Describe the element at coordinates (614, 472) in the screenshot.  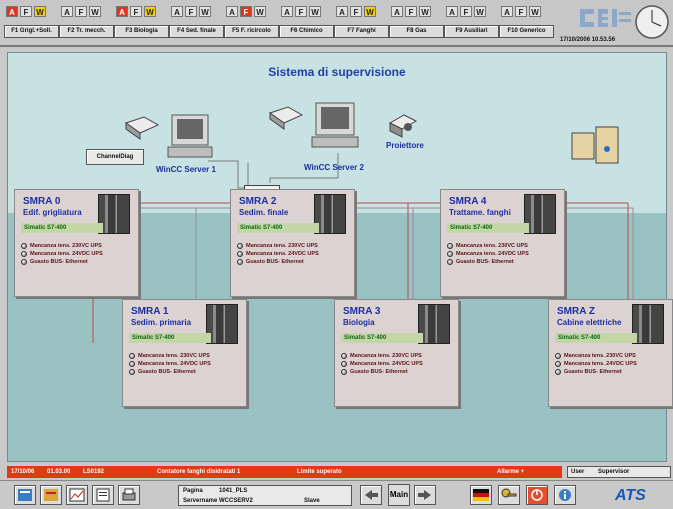
I see `user-name: Supervisor` at that location.